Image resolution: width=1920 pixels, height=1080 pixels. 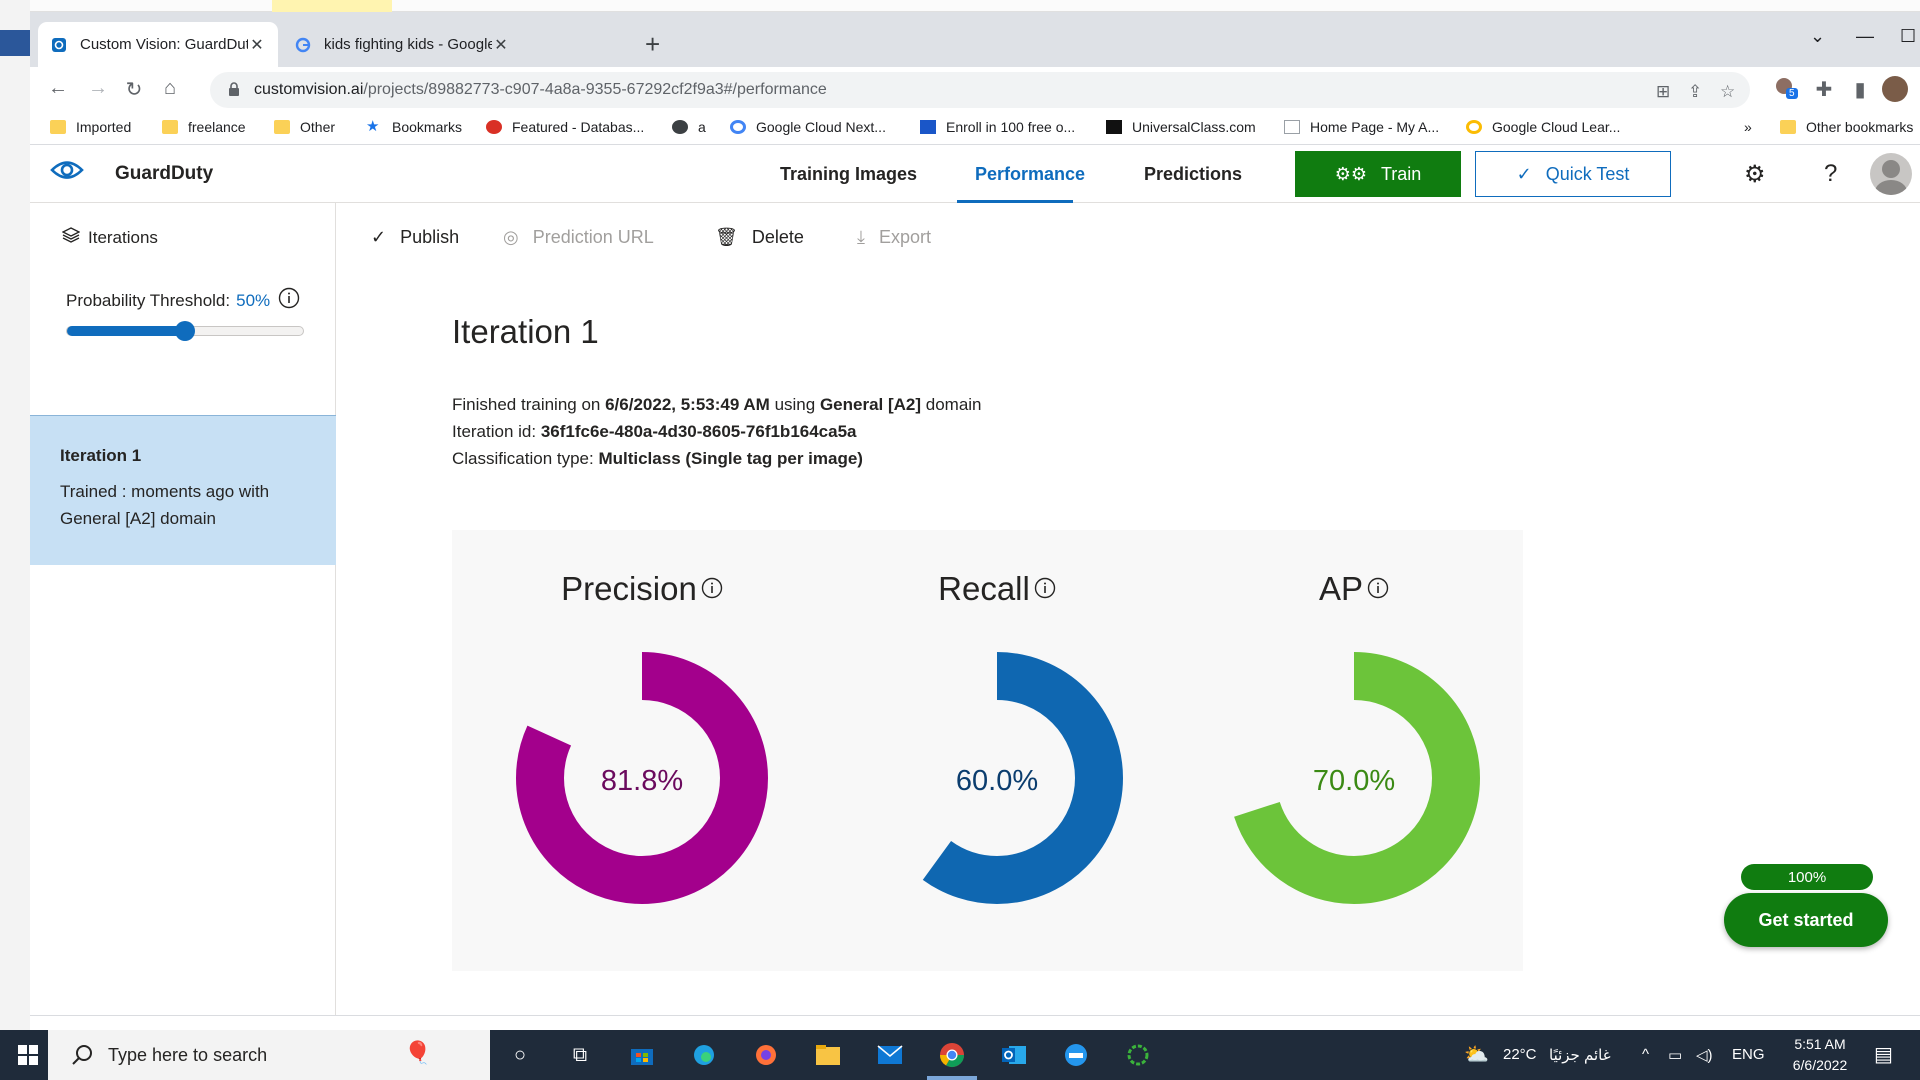 What do you see at coordinates (1645, 1054) in the screenshot?
I see `show-hidden-icons-icon: ^` at bounding box center [1645, 1054].